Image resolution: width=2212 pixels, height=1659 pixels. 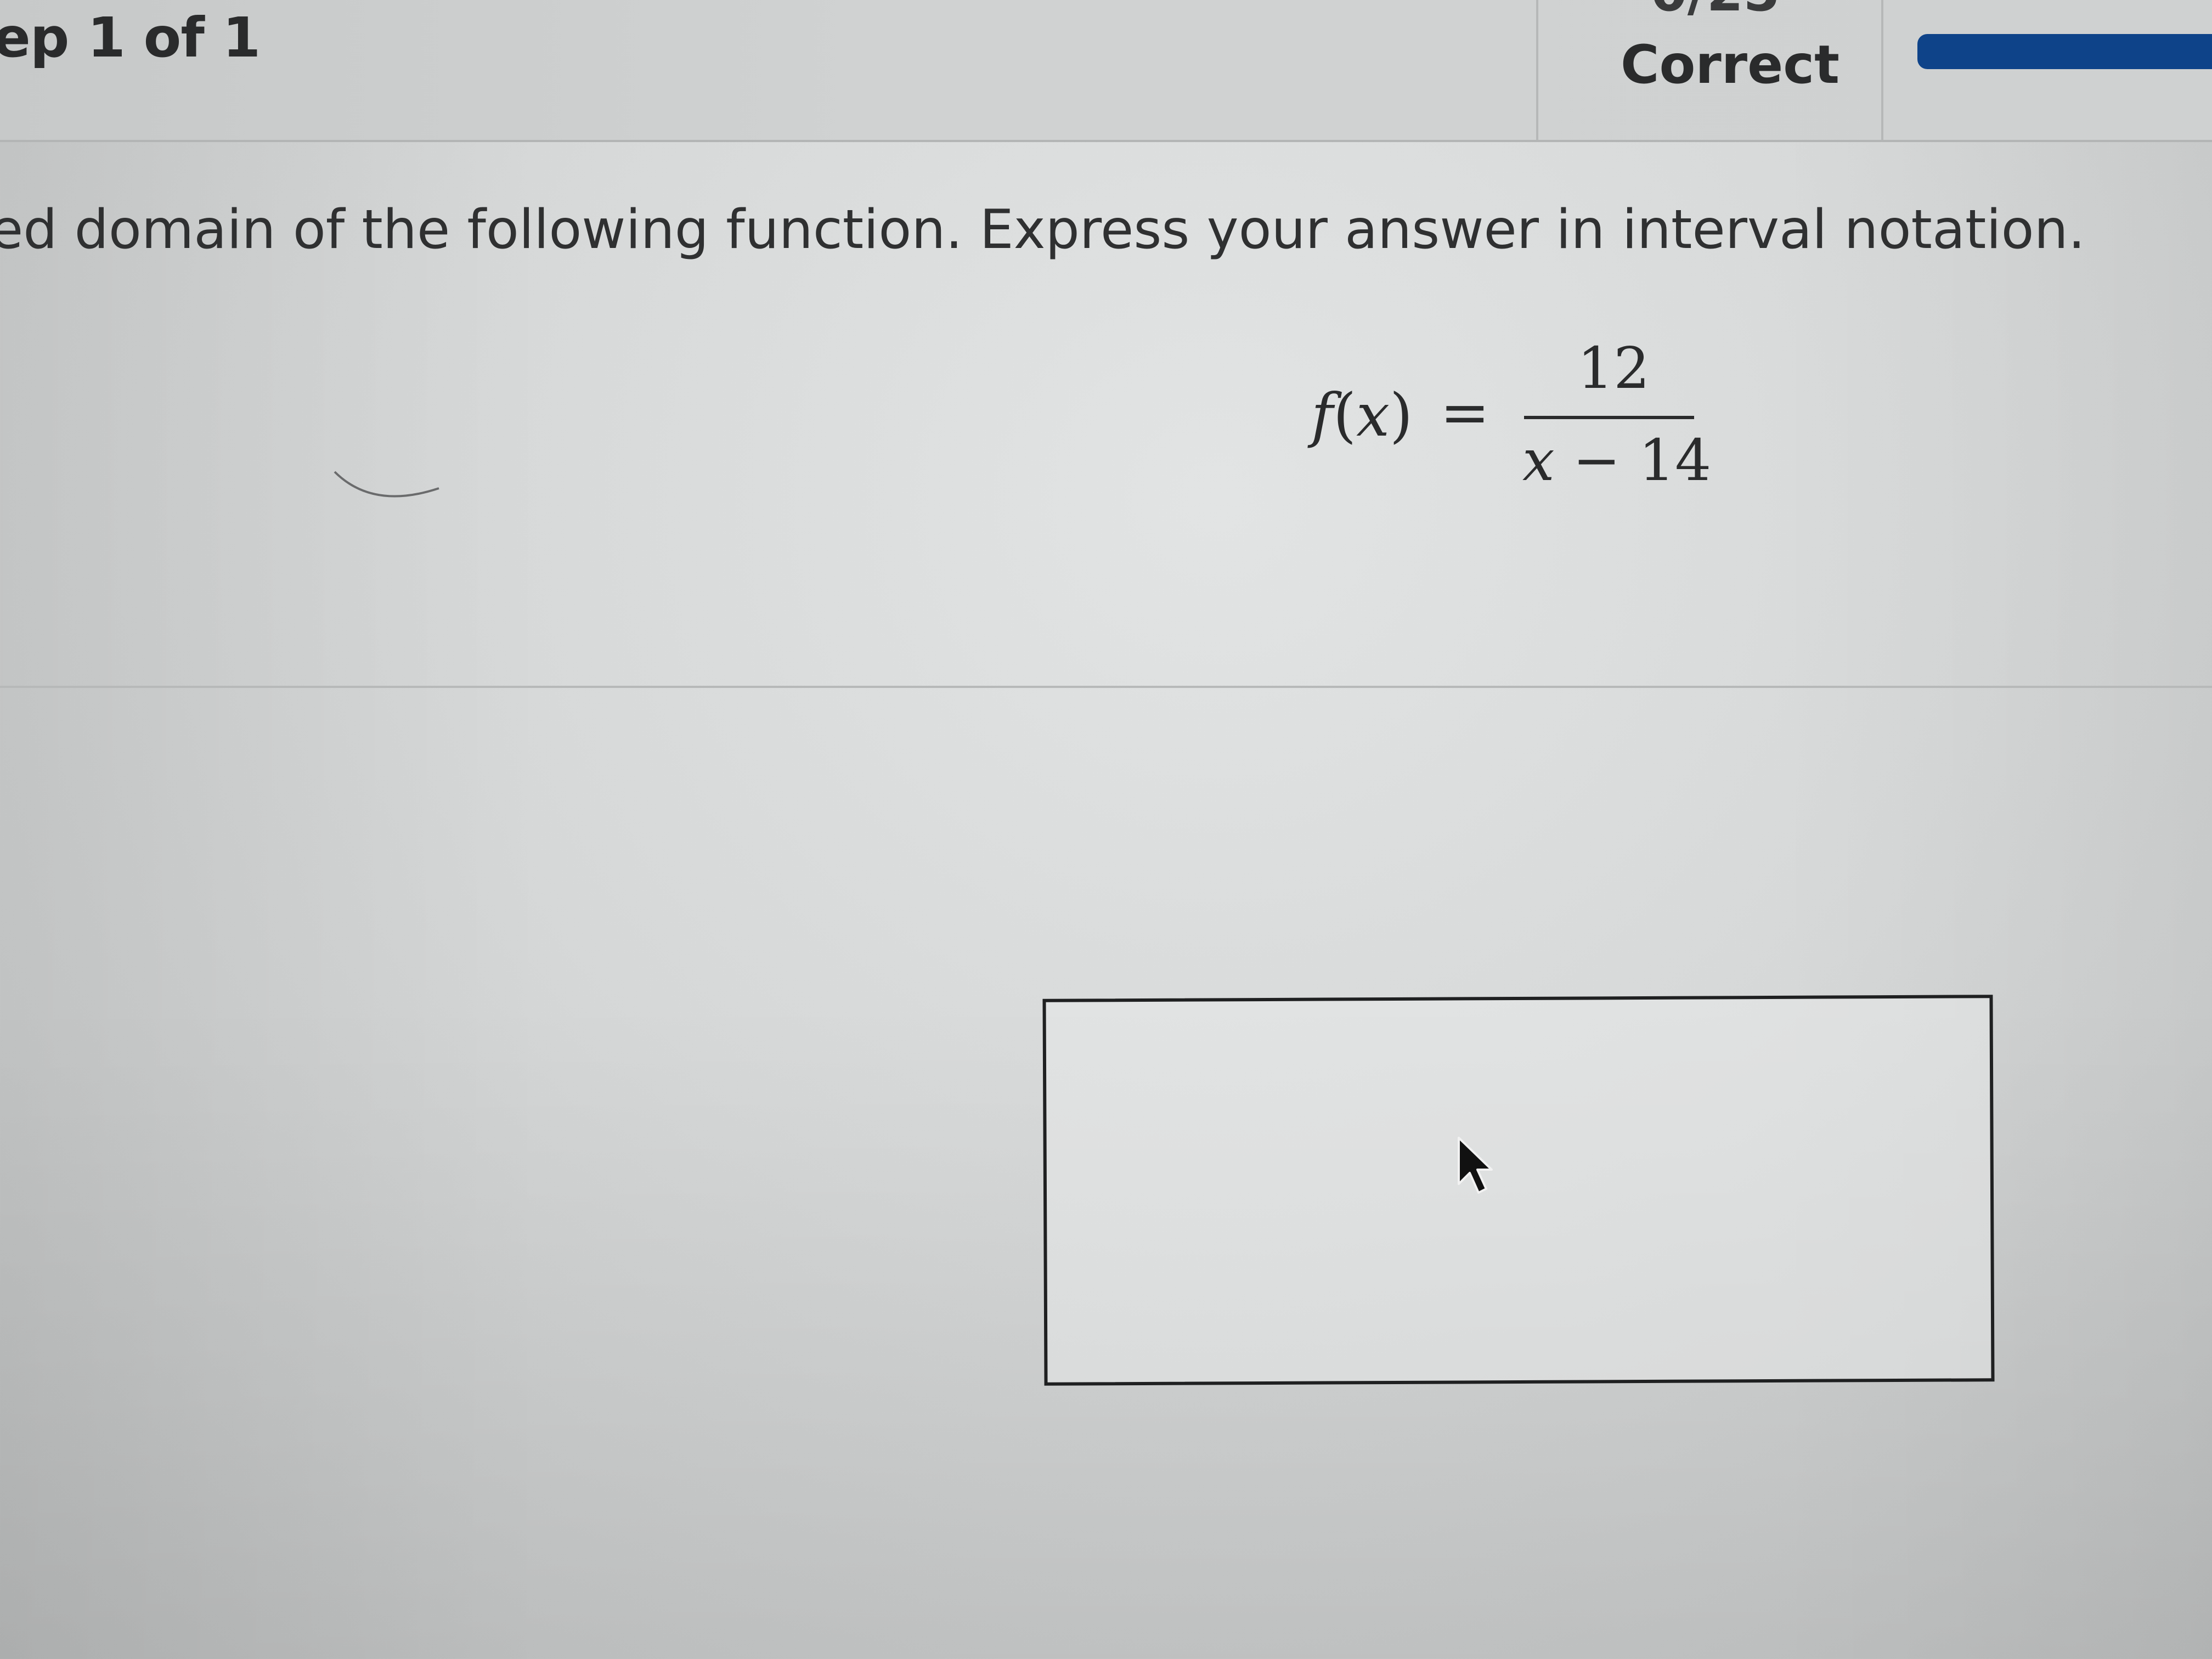 What do you see at coordinates (1373, 416) in the screenshot?
I see `function-variable: x` at bounding box center [1373, 416].